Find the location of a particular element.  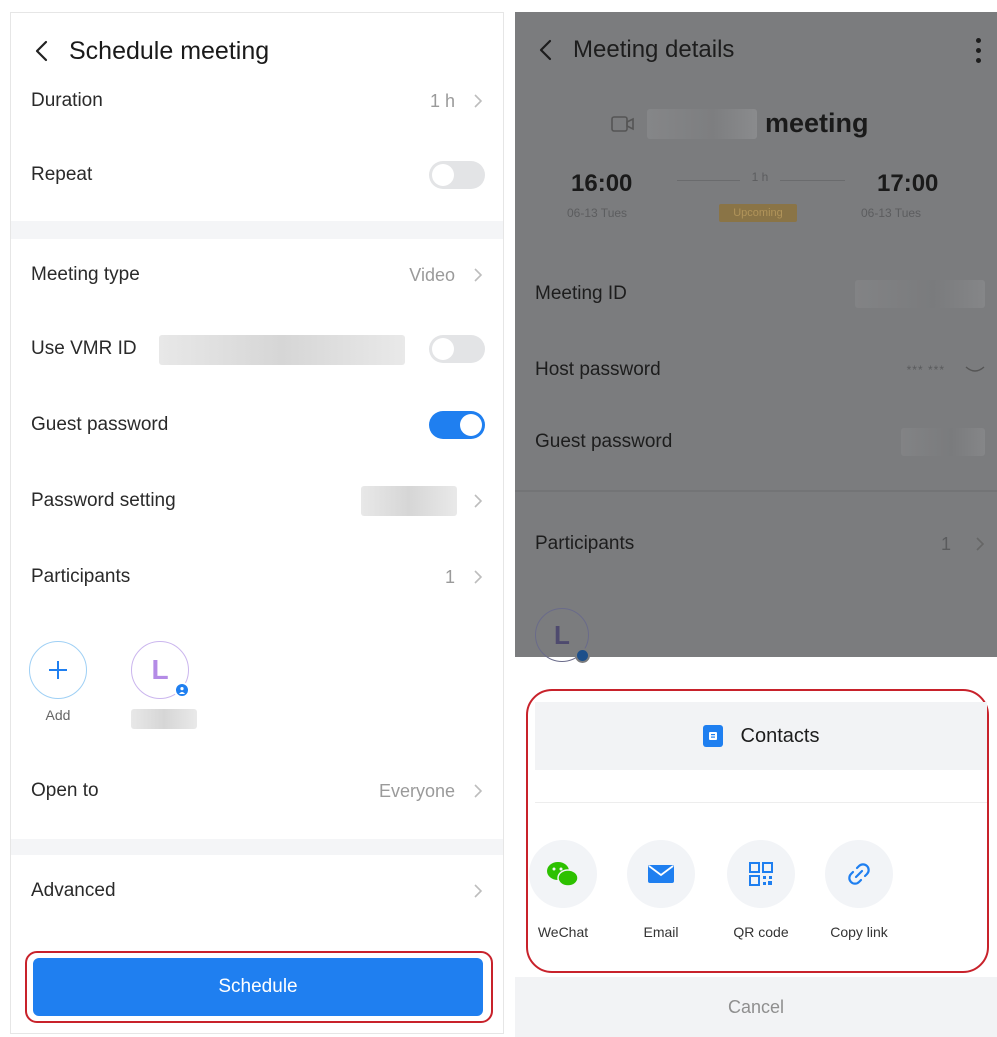

use-vmr-row: Use VMR ID is located at coordinates (257, 349).